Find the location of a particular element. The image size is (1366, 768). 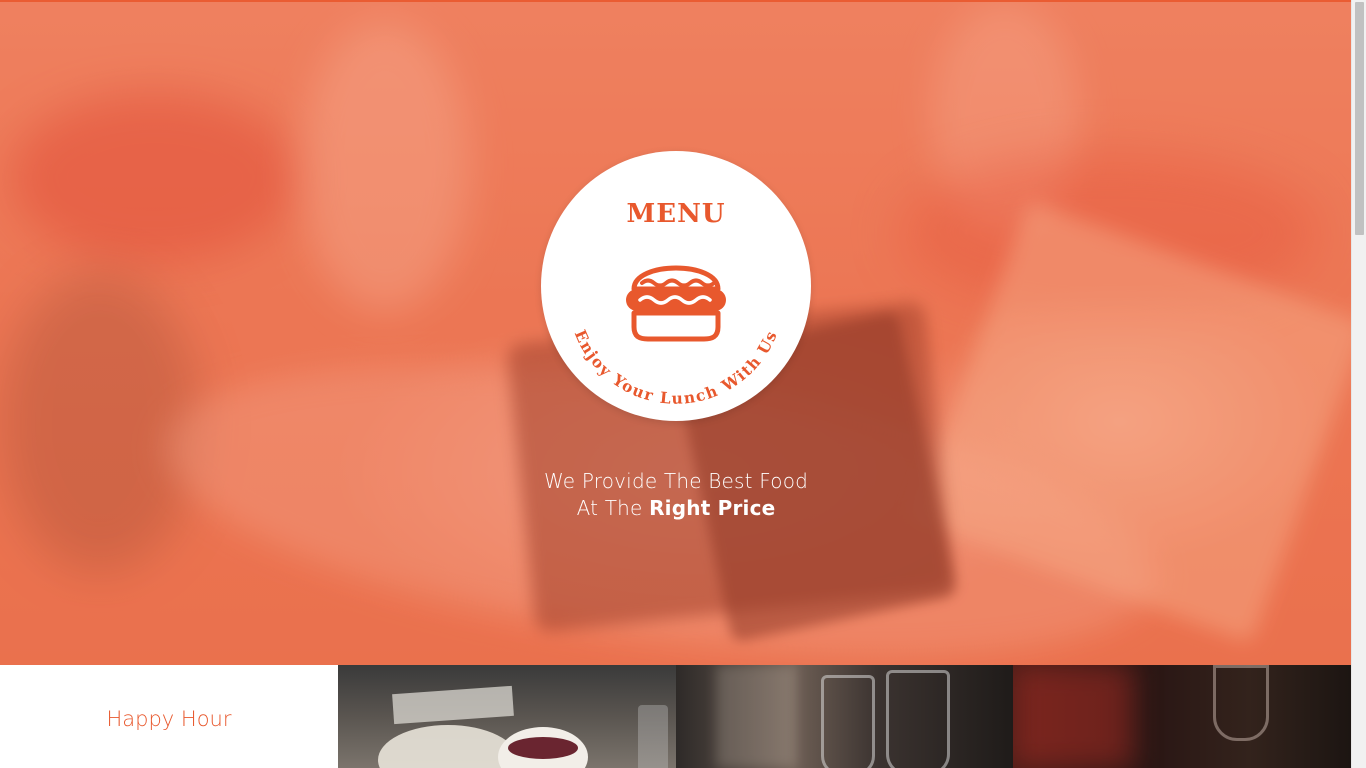

happy-hour-tile: Happy Hour is located at coordinates (169, 716).